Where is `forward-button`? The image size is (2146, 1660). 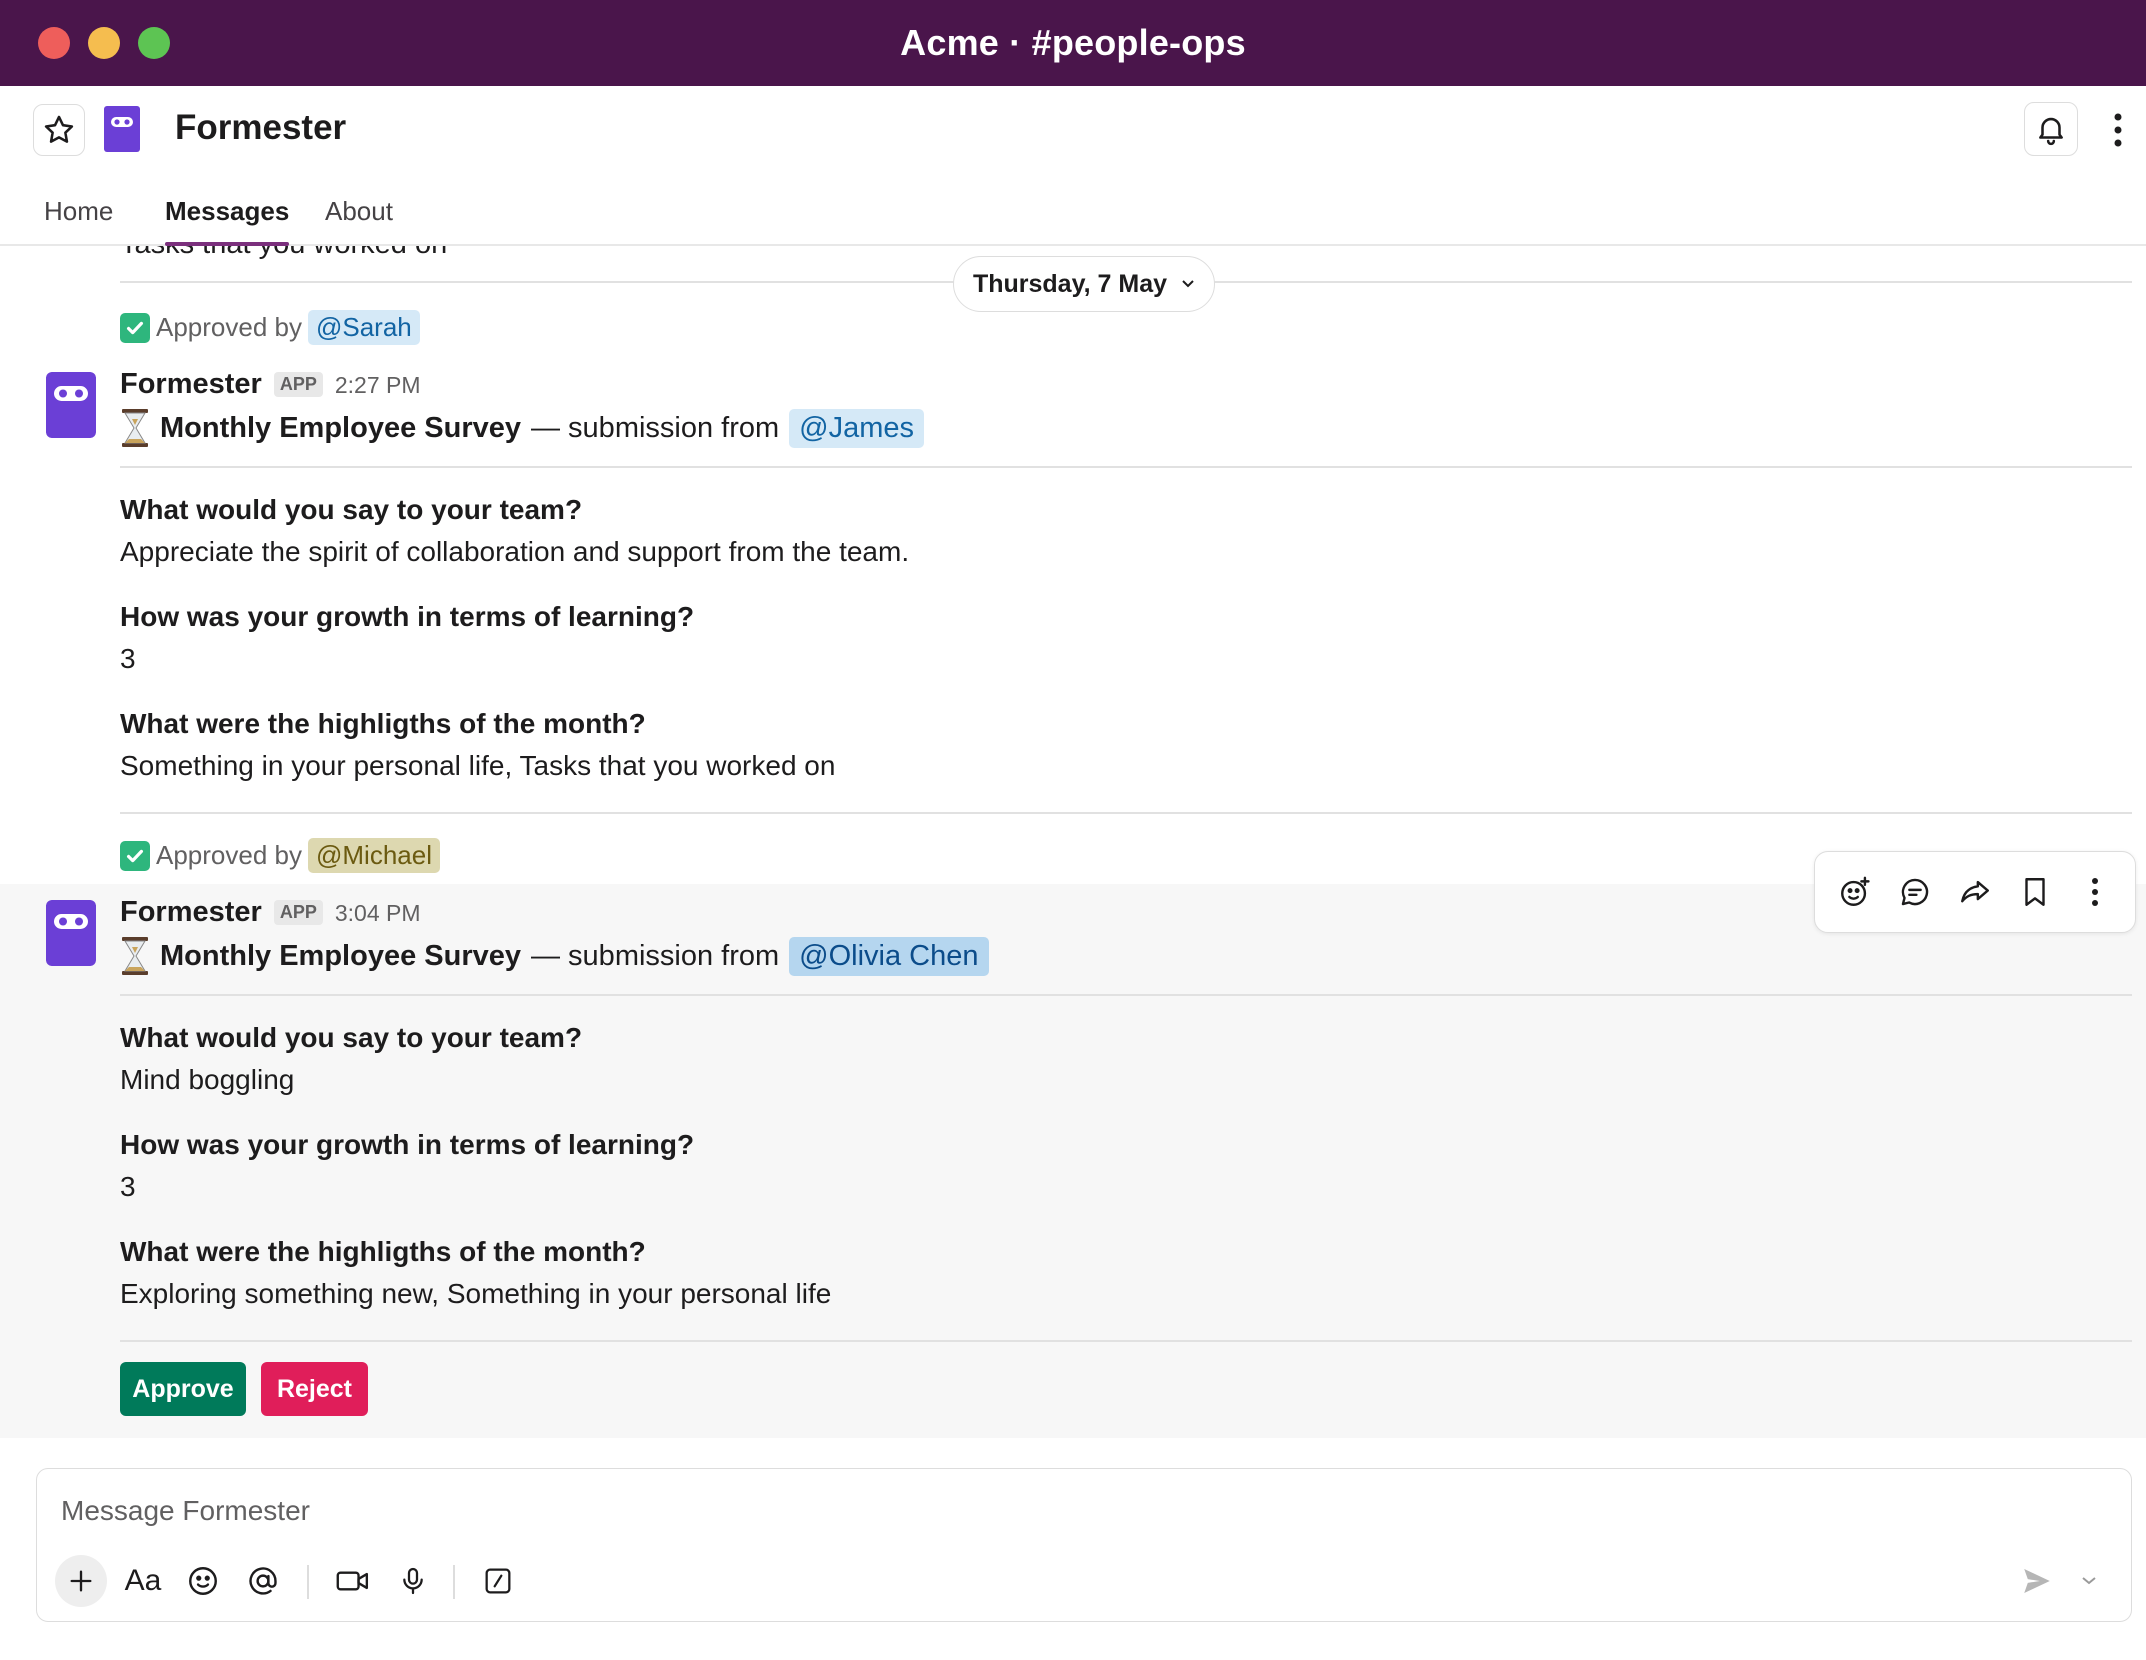 forward-button is located at coordinates (1975, 892).